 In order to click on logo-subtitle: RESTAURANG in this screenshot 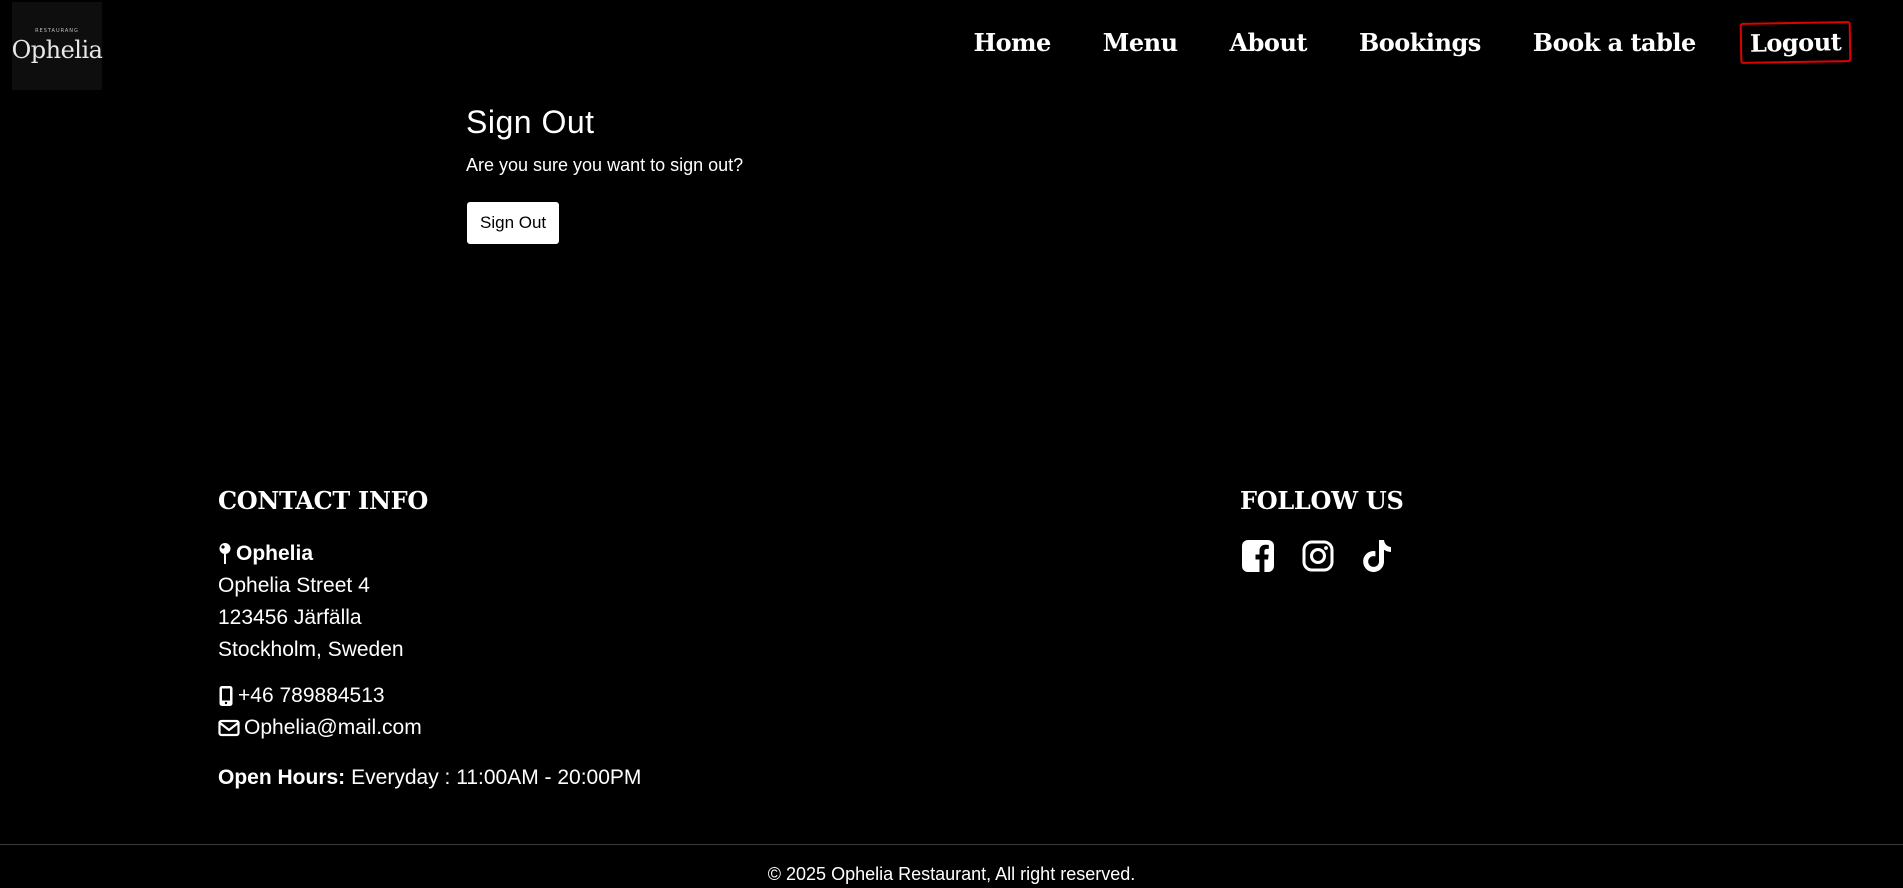, I will do `click(57, 31)`.